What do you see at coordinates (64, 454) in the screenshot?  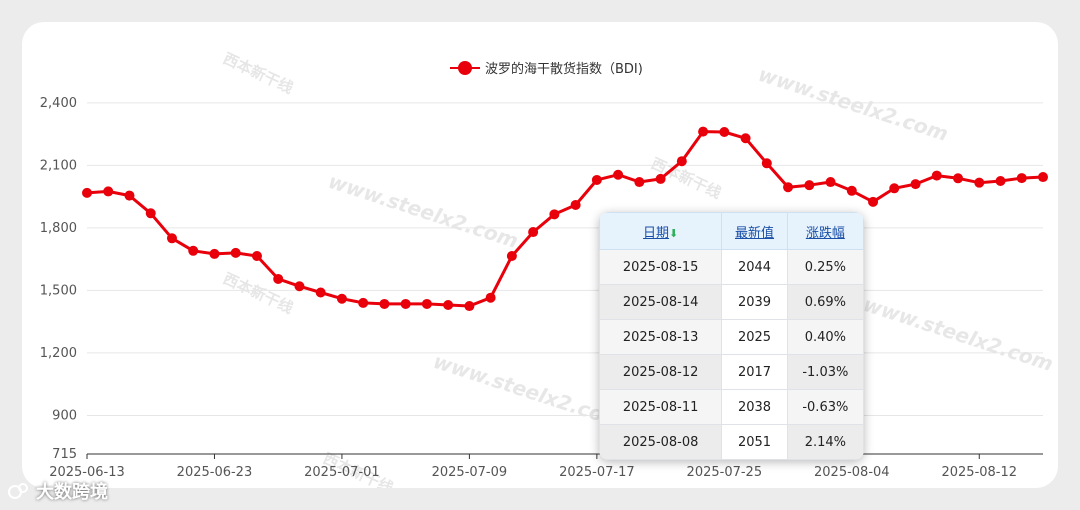 I see `y-min-label: 715` at bounding box center [64, 454].